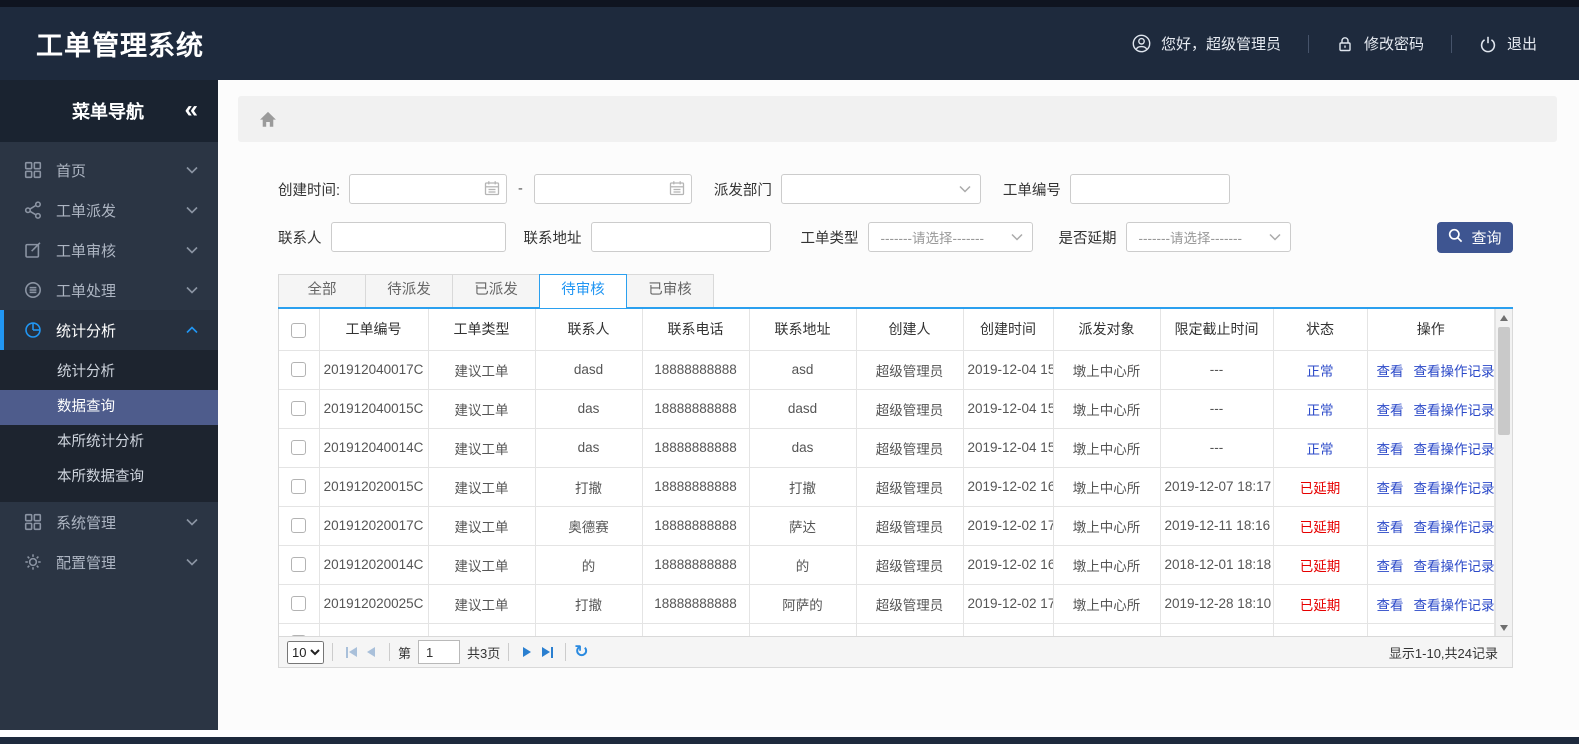 The image size is (1579, 744). Describe the element at coordinates (803, 409) in the screenshot. I see `cell-address: dasd` at that location.